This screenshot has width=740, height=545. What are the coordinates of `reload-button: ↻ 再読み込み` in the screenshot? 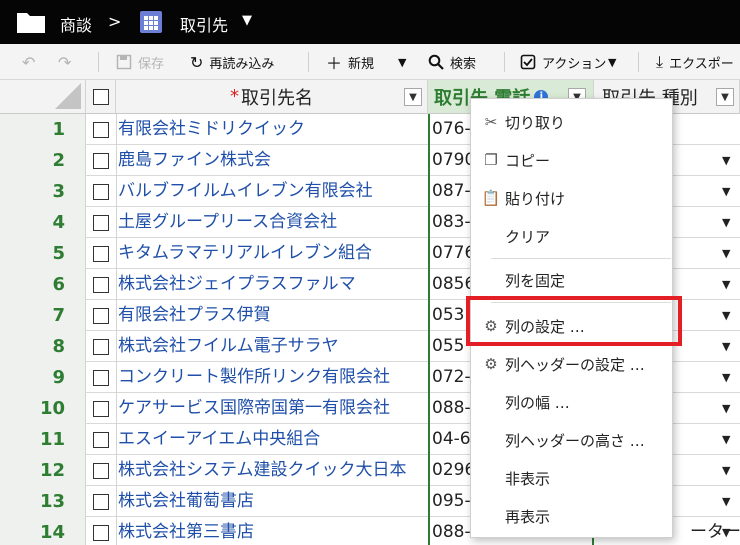 It's located at (232, 62).